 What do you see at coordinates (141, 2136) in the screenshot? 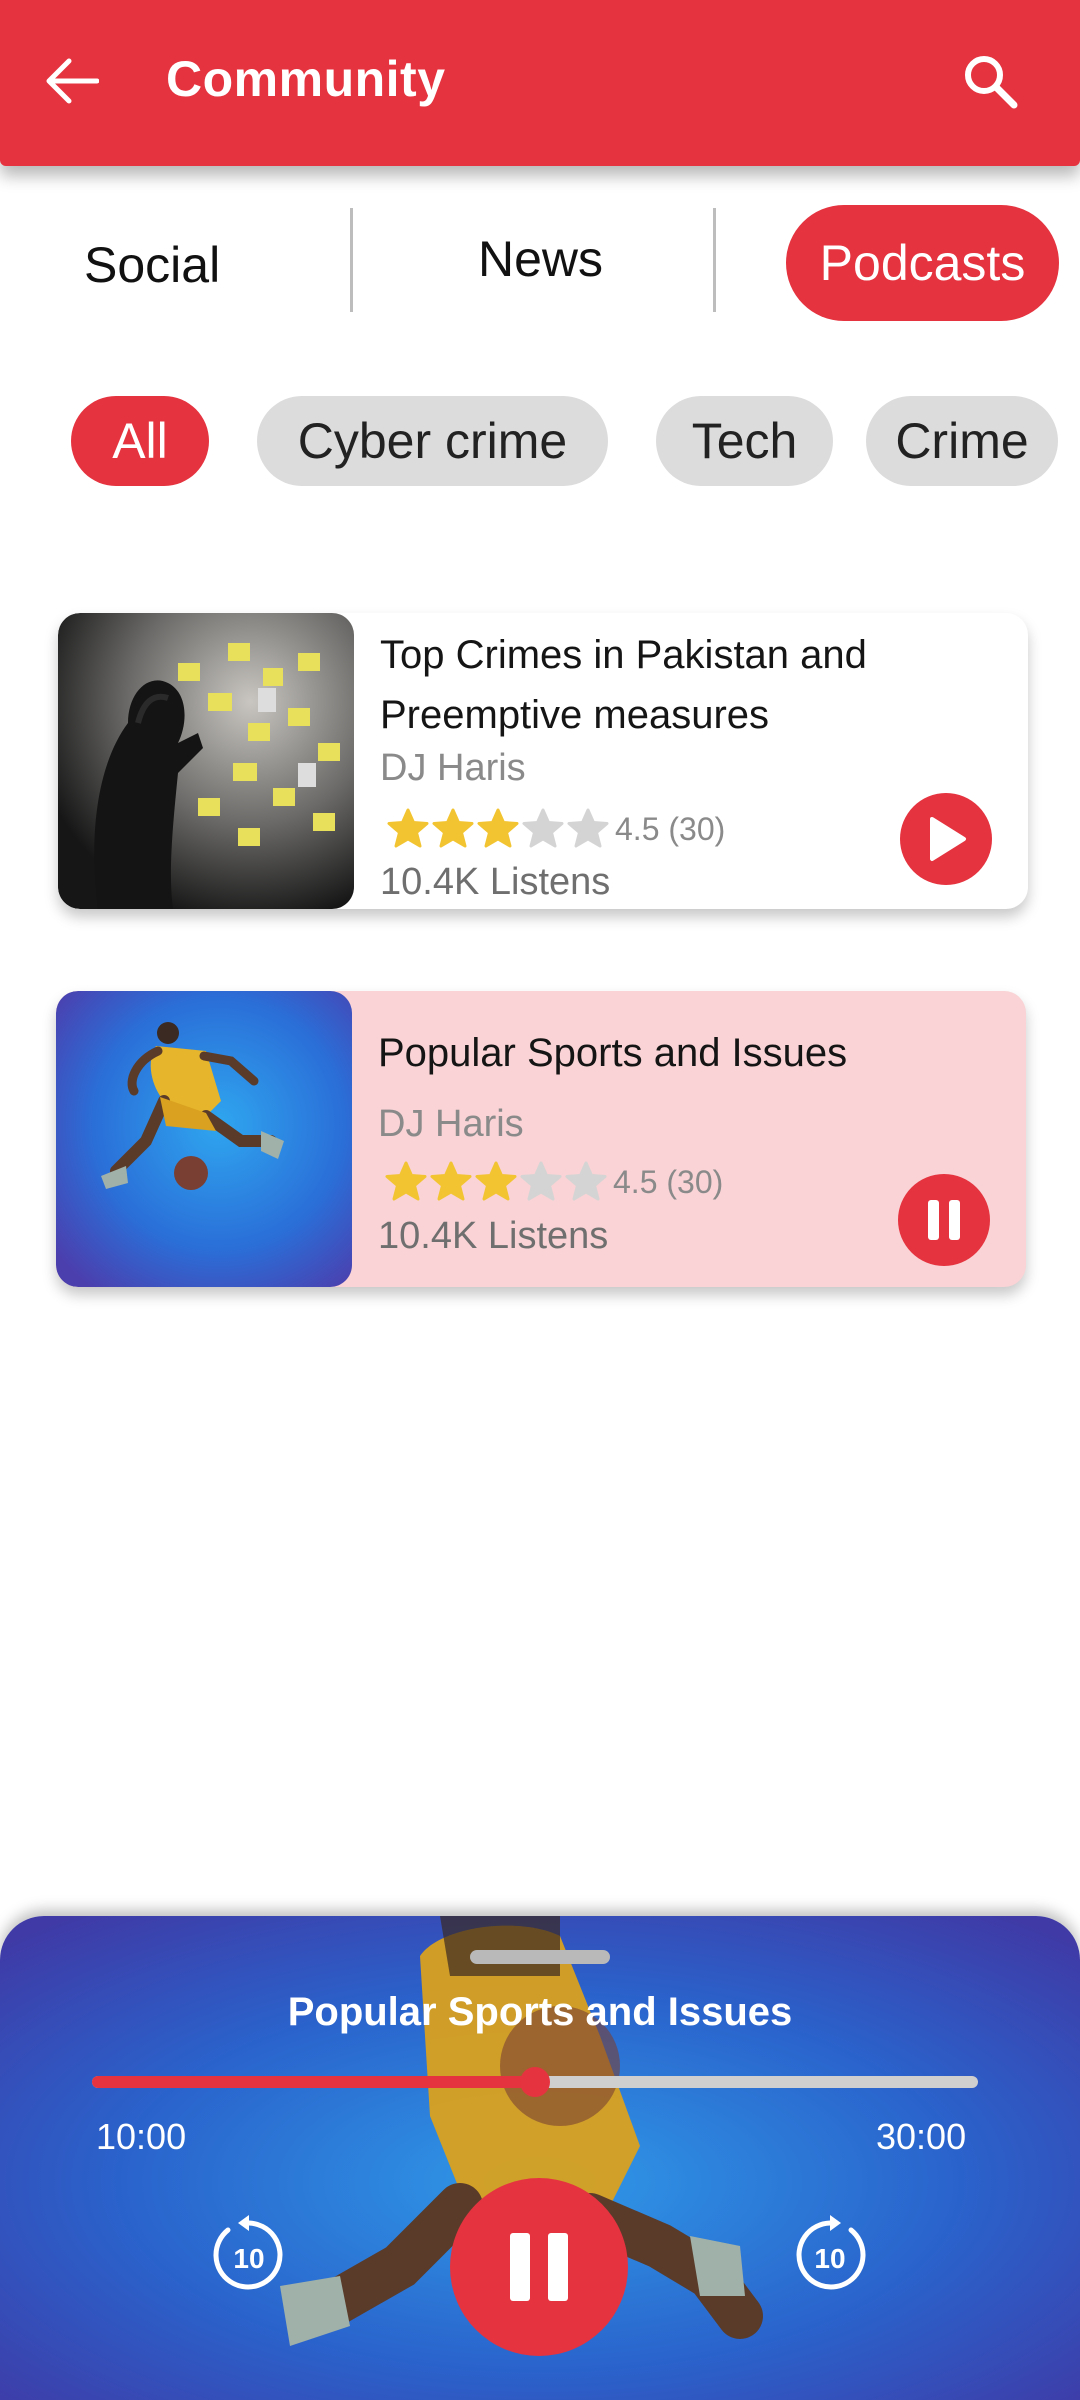
I see `current-time: 10:00` at bounding box center [141, 2136].